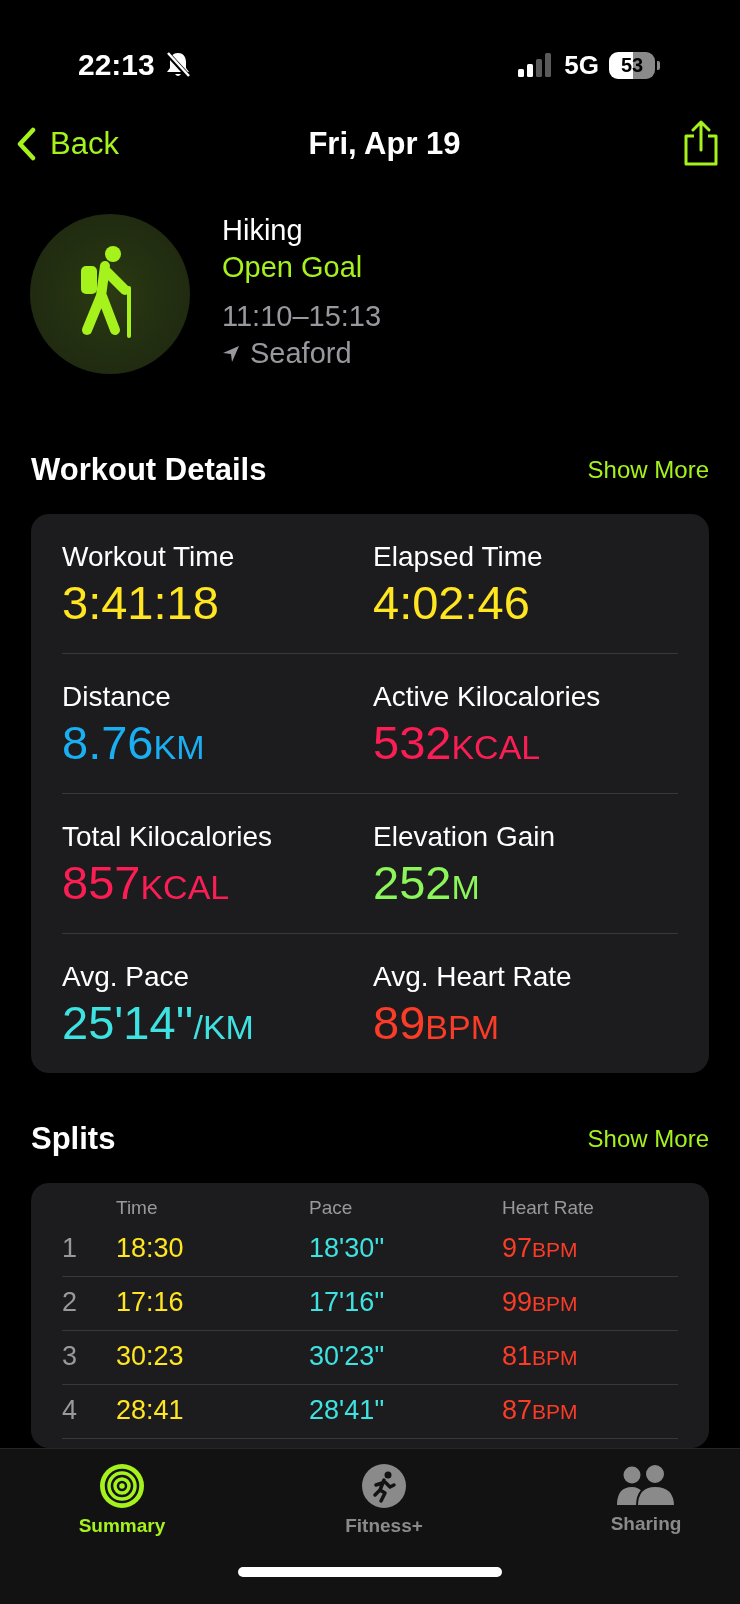  I want to click on split-number: 4, so click(89, 1412).